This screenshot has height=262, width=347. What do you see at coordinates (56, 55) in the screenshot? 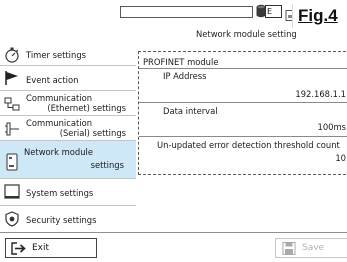
I see `sidebar-item-label: Timer settings` at bounding box center [56, 55].